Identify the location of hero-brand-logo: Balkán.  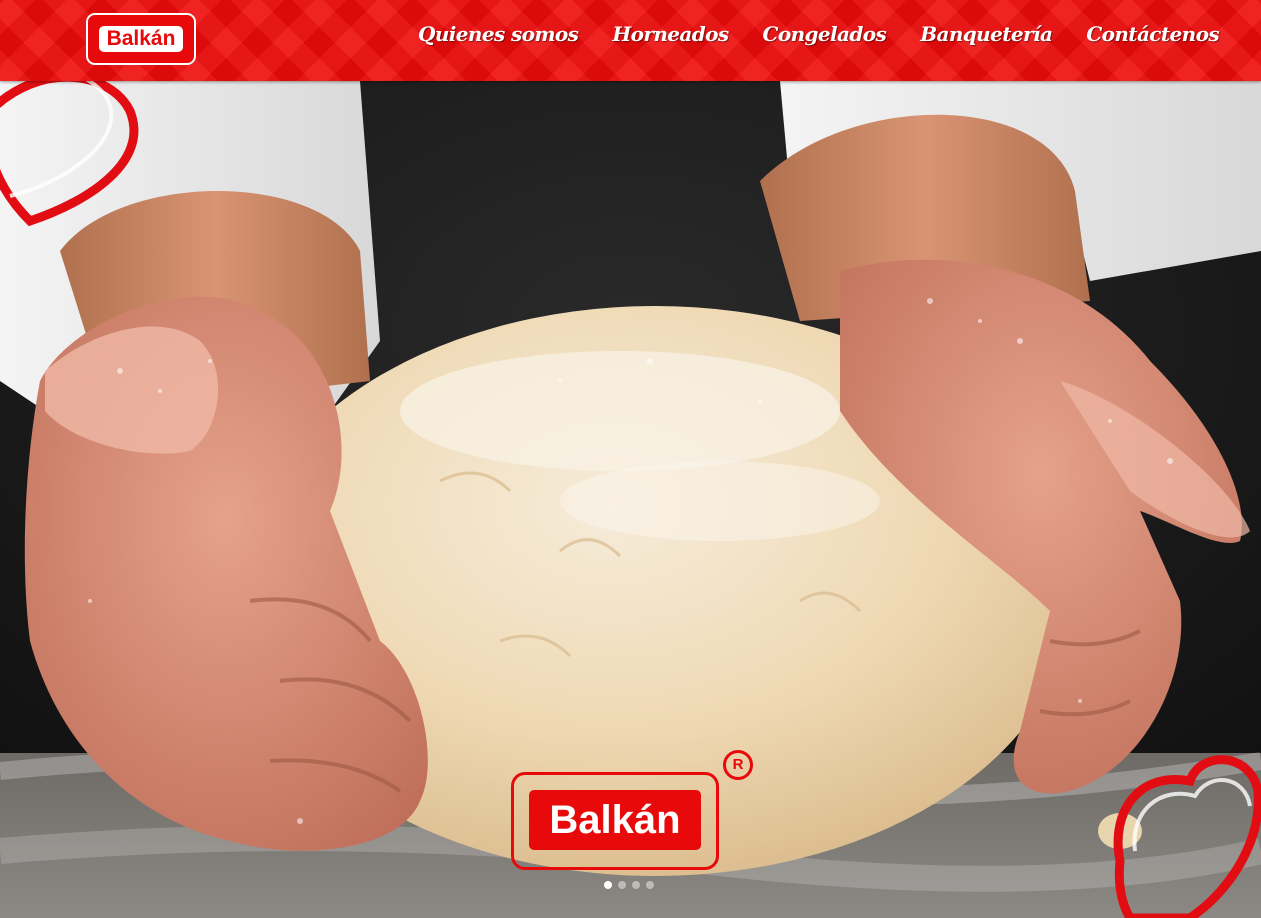
(616, 822).